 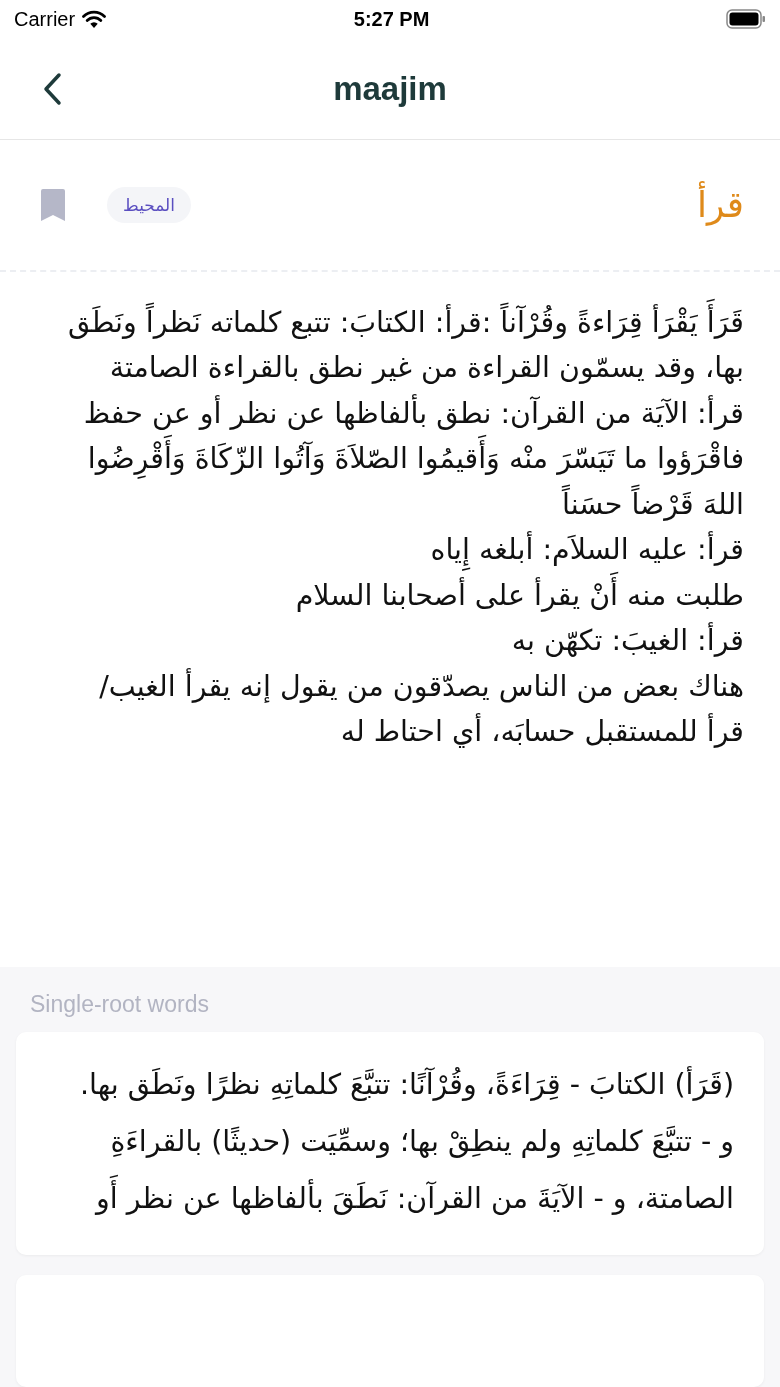 What do you see at coordinates (421, 1142) in the screenshot?
I see `card-text-line: و - تتبَّعَ كلماتِهِ ولم ينطِقْ بها؛ وسمِّيَت (حديثًا) بالقراءَةِ` at bounding box center [421, 1142].